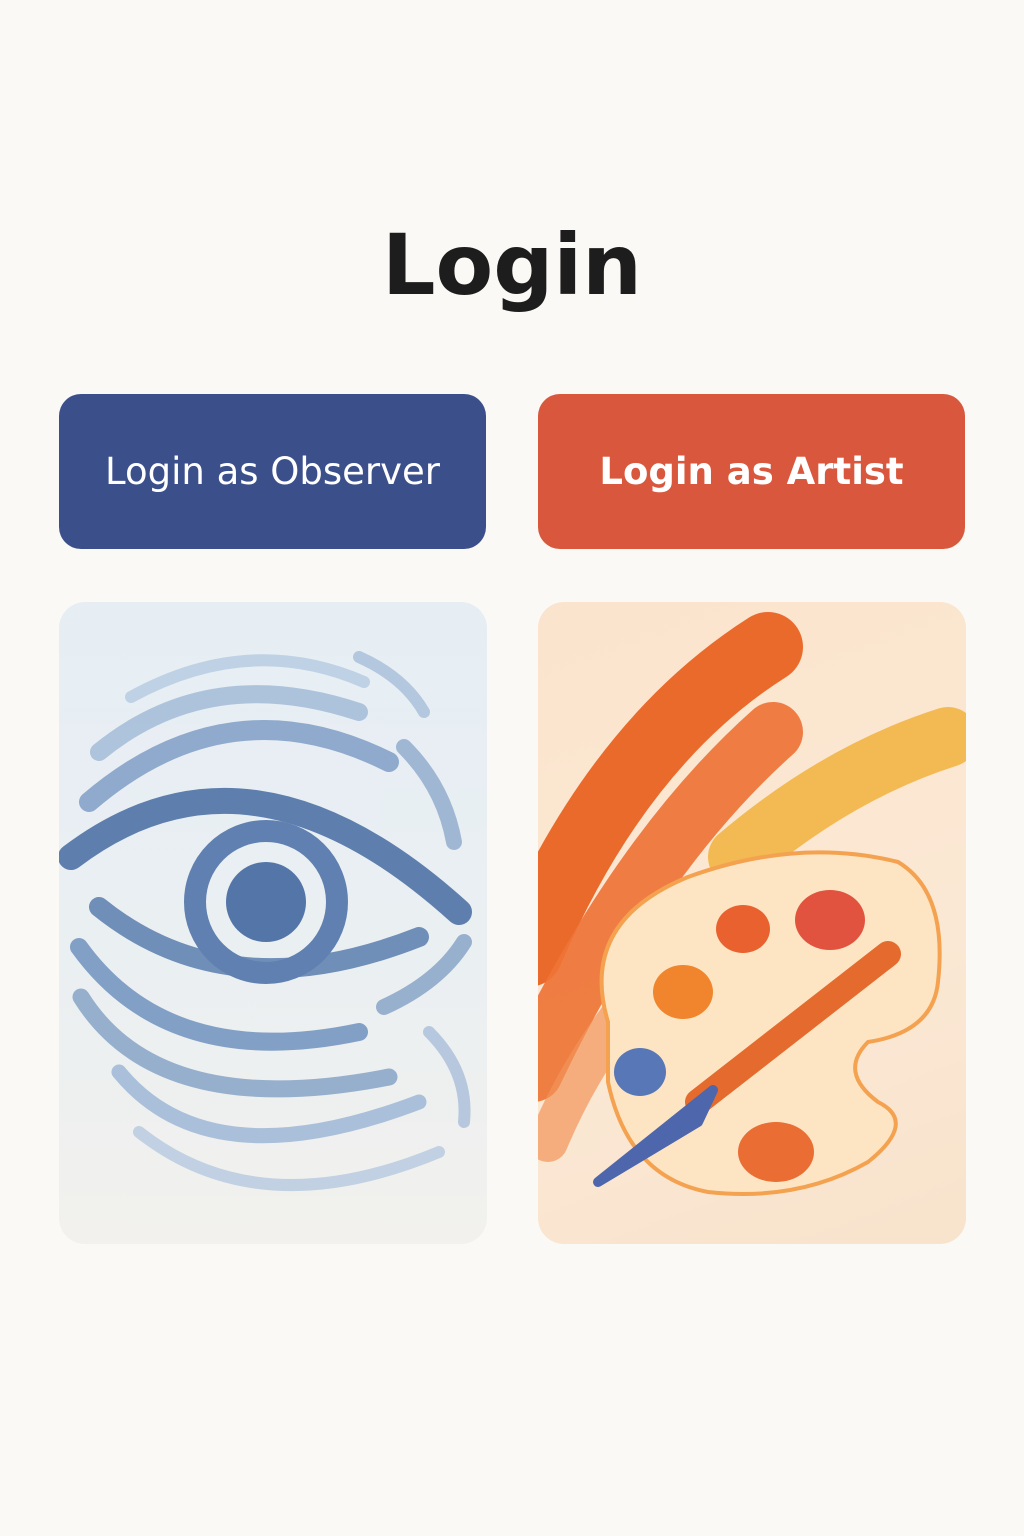 The height and width of the screenshot is (1536, 1024). What do you see at coordinates (272, 471) in the screenshot?
I see `login-as-observer-button: Login as Observer` at bounding box center [272, 471].